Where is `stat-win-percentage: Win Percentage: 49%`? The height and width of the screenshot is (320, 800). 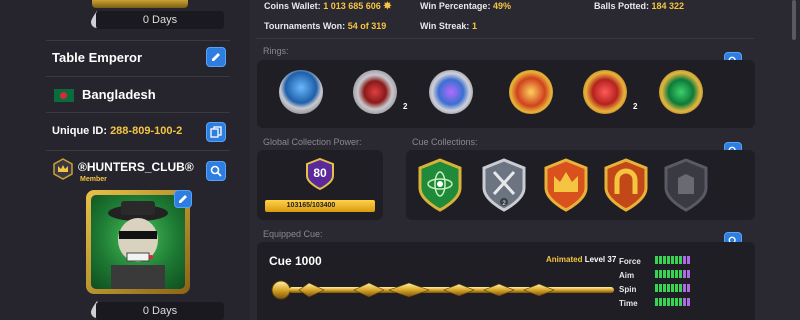 stat-win-percentage: Win Percentage: 49% is located at coordinates (465, 6).